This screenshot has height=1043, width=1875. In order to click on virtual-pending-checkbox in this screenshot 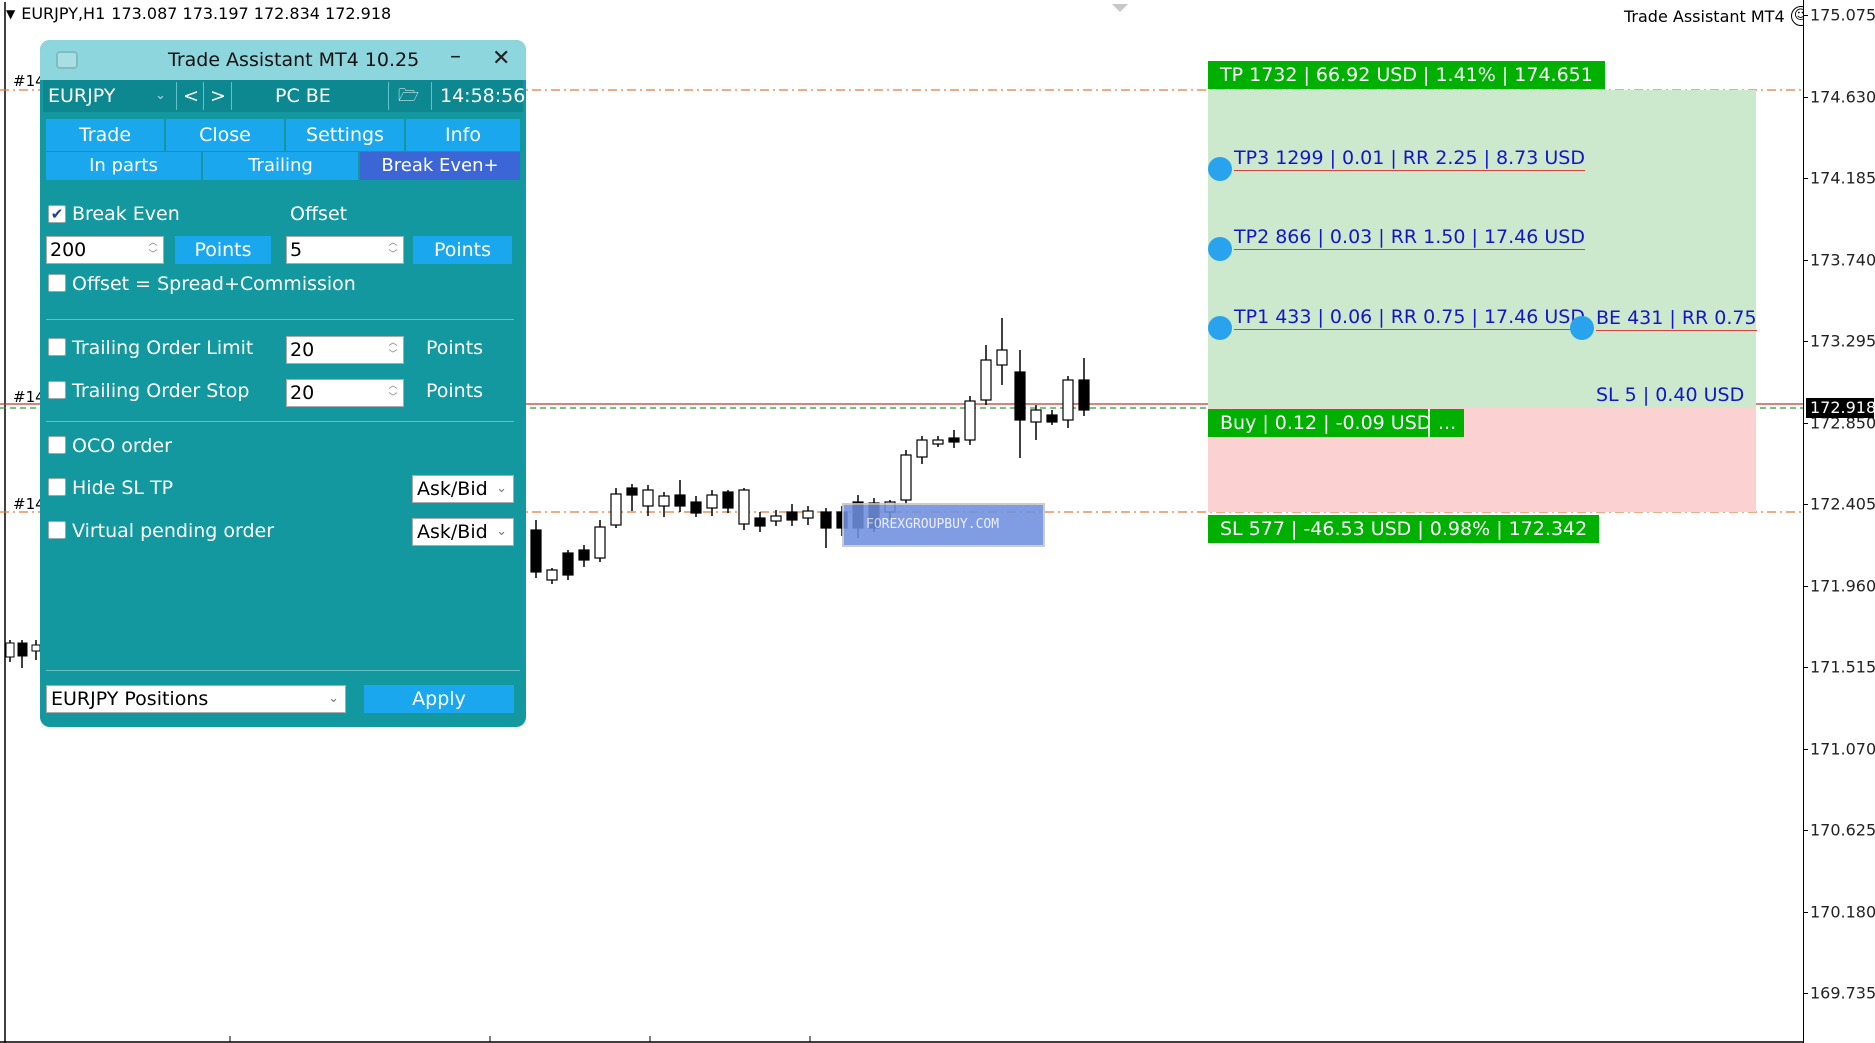, I will do `click(57, 530)`.